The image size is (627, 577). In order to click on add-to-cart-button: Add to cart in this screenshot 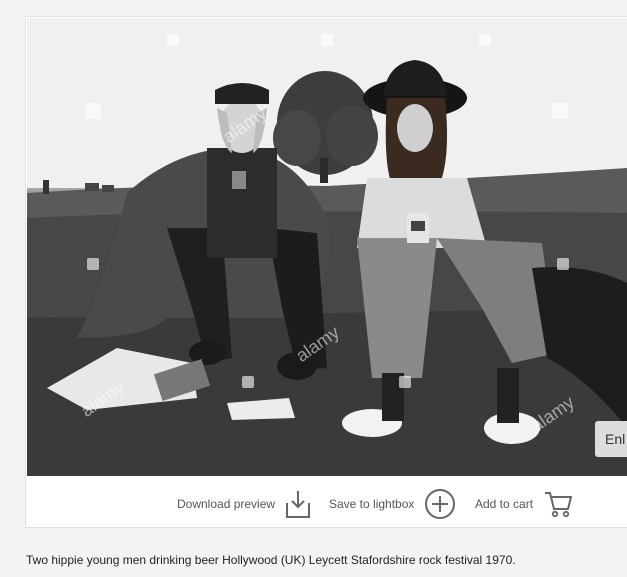, I will do `click(524, 504)`.